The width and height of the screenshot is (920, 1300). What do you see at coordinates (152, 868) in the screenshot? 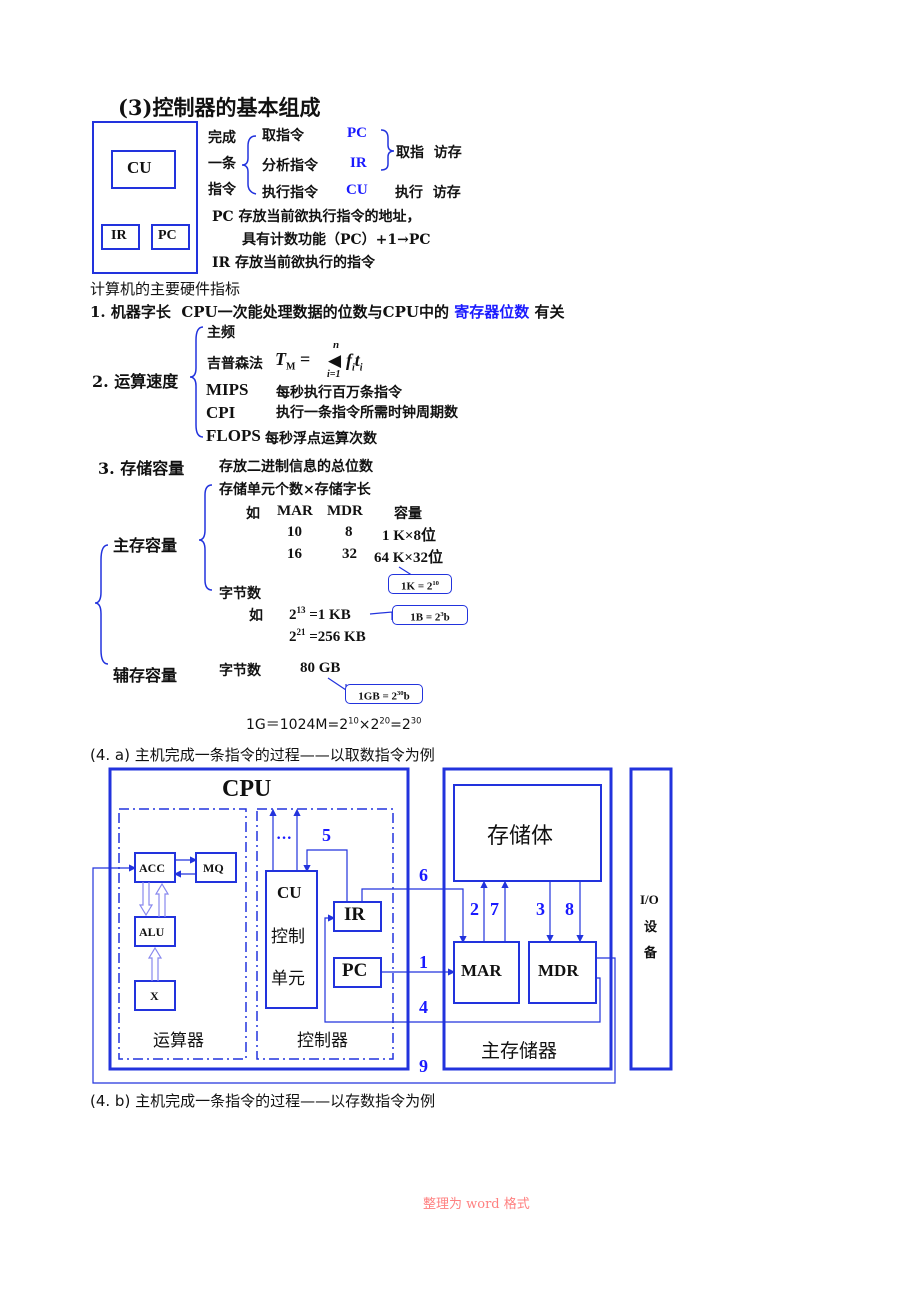
I see `acc-label: ACC` at bounding box center [152, 868].